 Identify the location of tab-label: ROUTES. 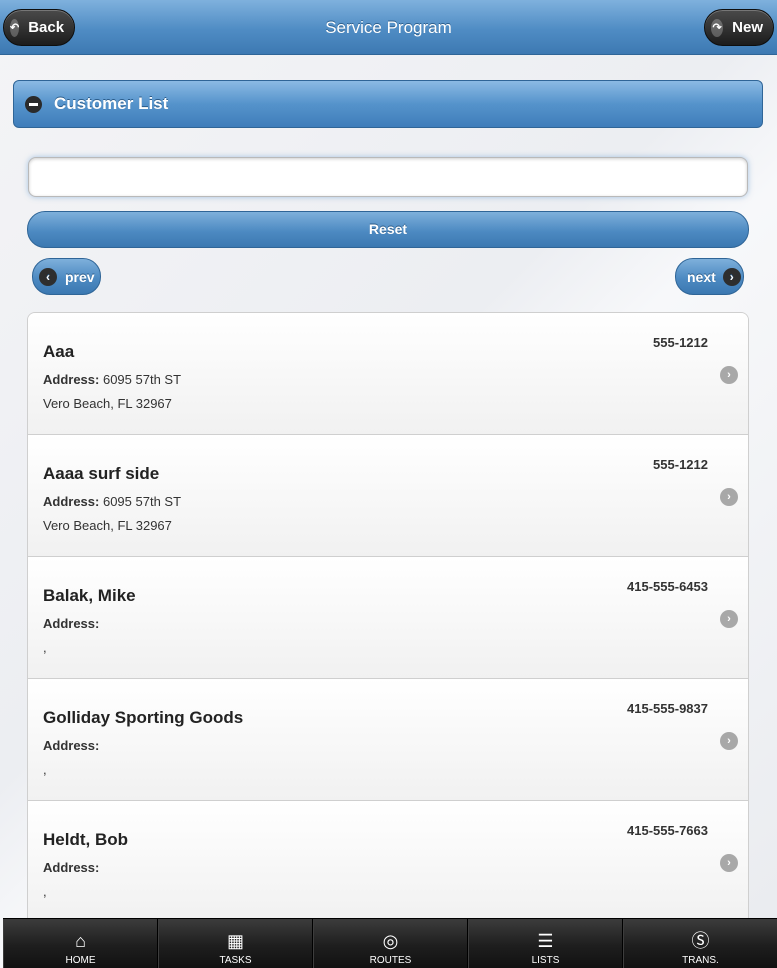
(390, 960).